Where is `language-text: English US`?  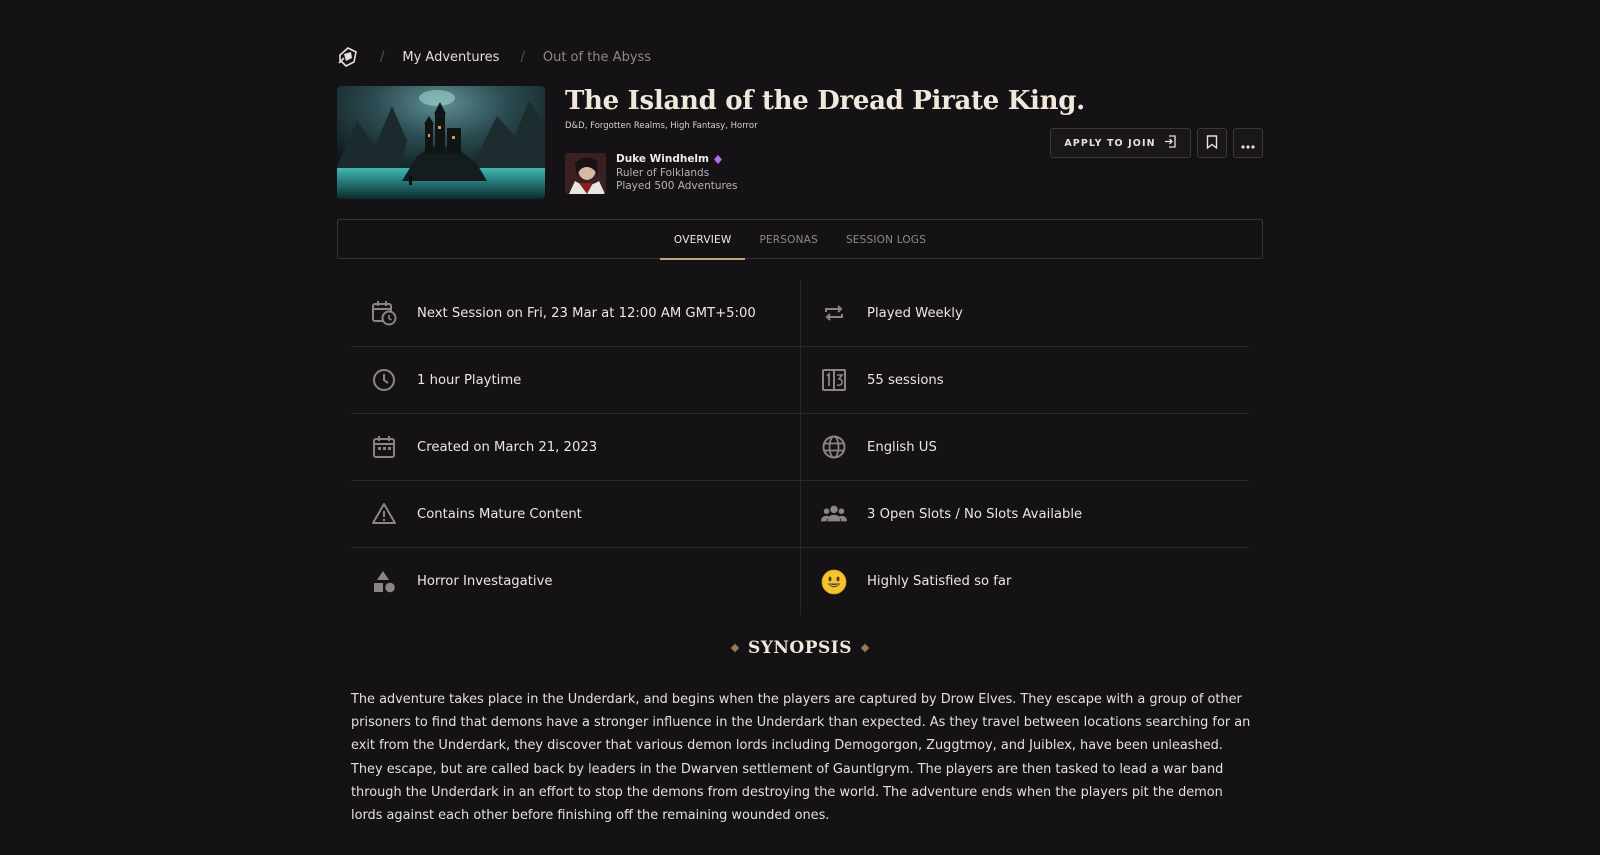 language-text: English US is located at coordinates (902, 447).